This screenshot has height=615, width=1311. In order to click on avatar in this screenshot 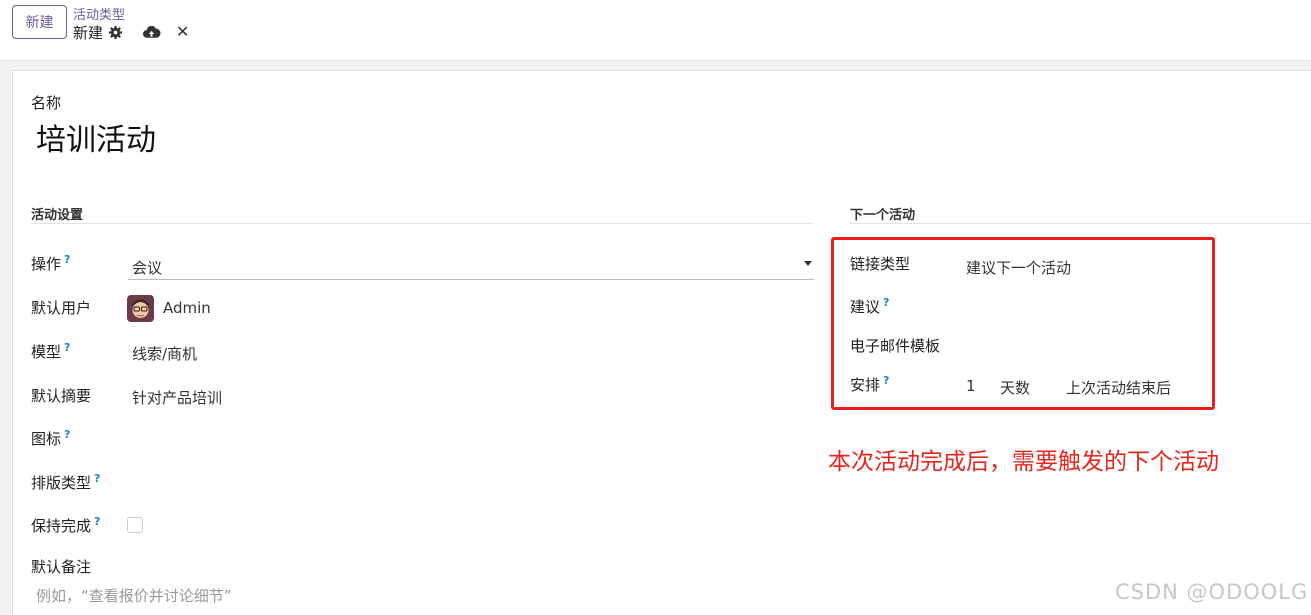, I will do `click(140, 308)`.